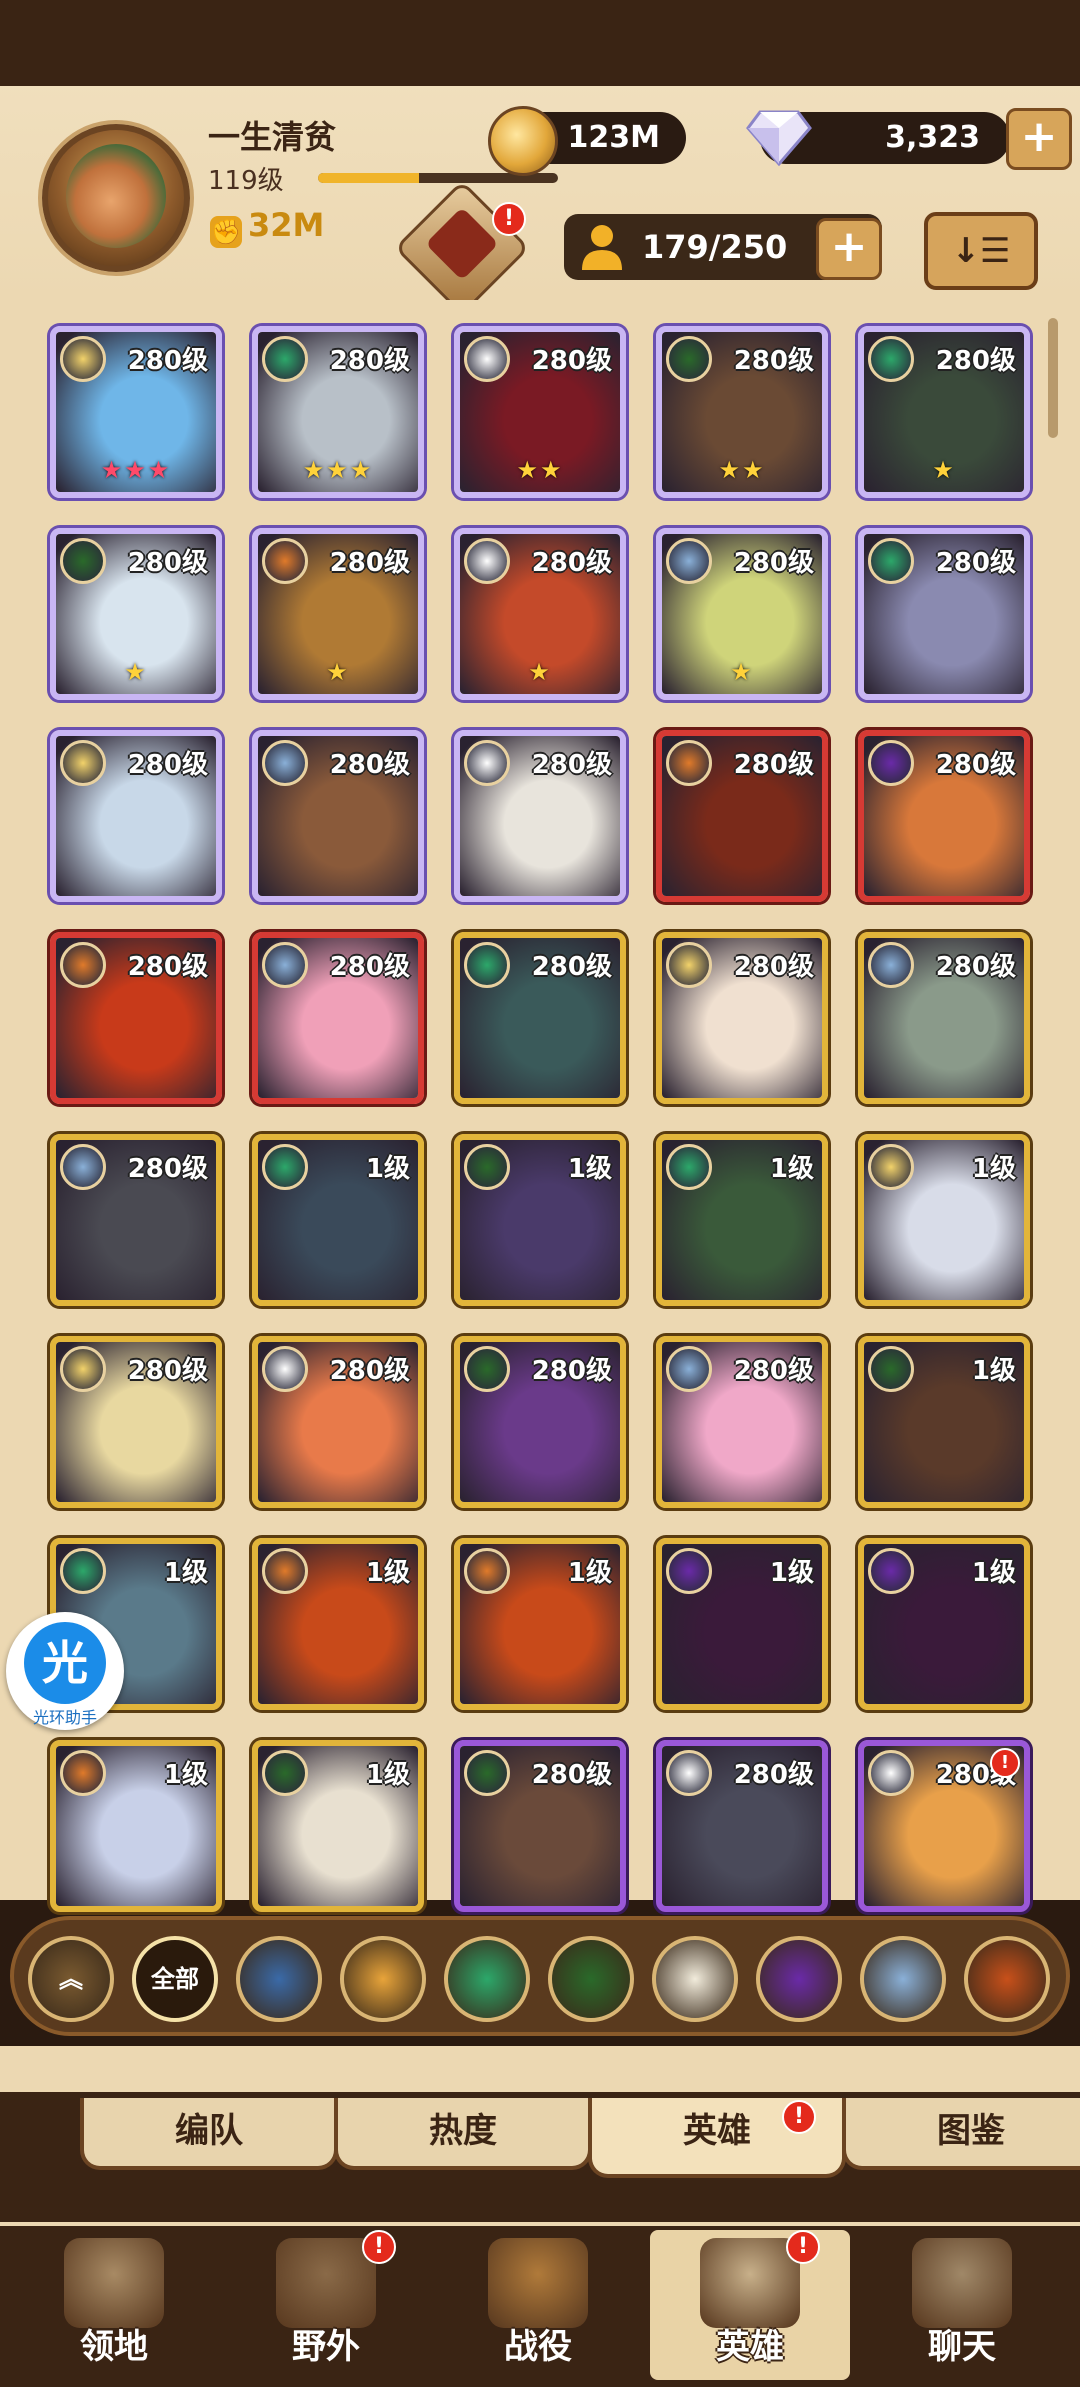  Describe the element at coordinates (962, 2305) in the screenshot. I see `nav-chat: 聊天` at that location.